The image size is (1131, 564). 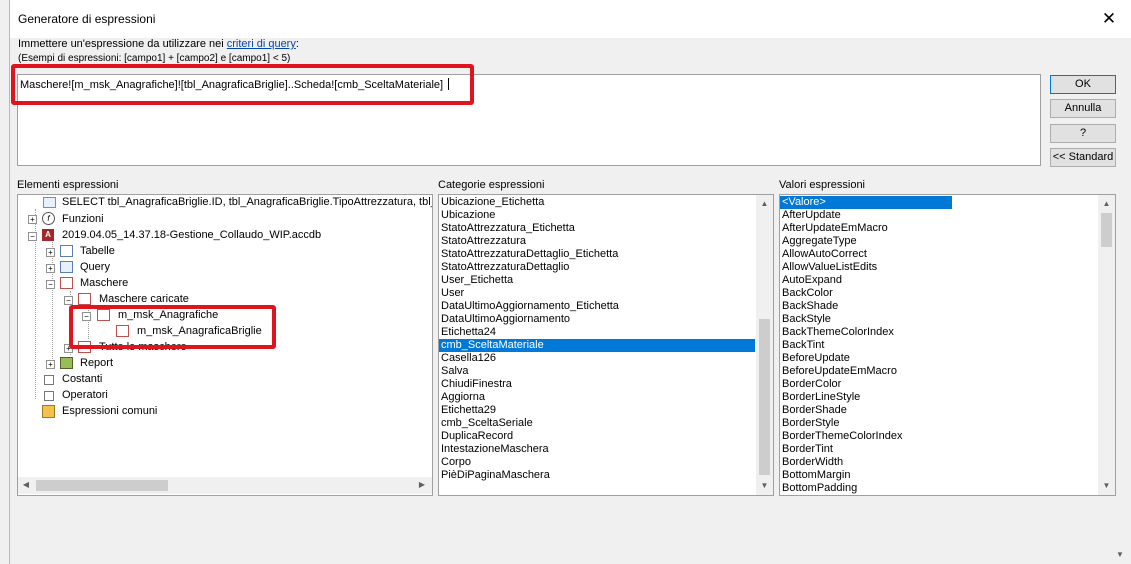 I want to click on category-item: StatoAttrezzatura_Etichetta, so click(x=507, y=228).